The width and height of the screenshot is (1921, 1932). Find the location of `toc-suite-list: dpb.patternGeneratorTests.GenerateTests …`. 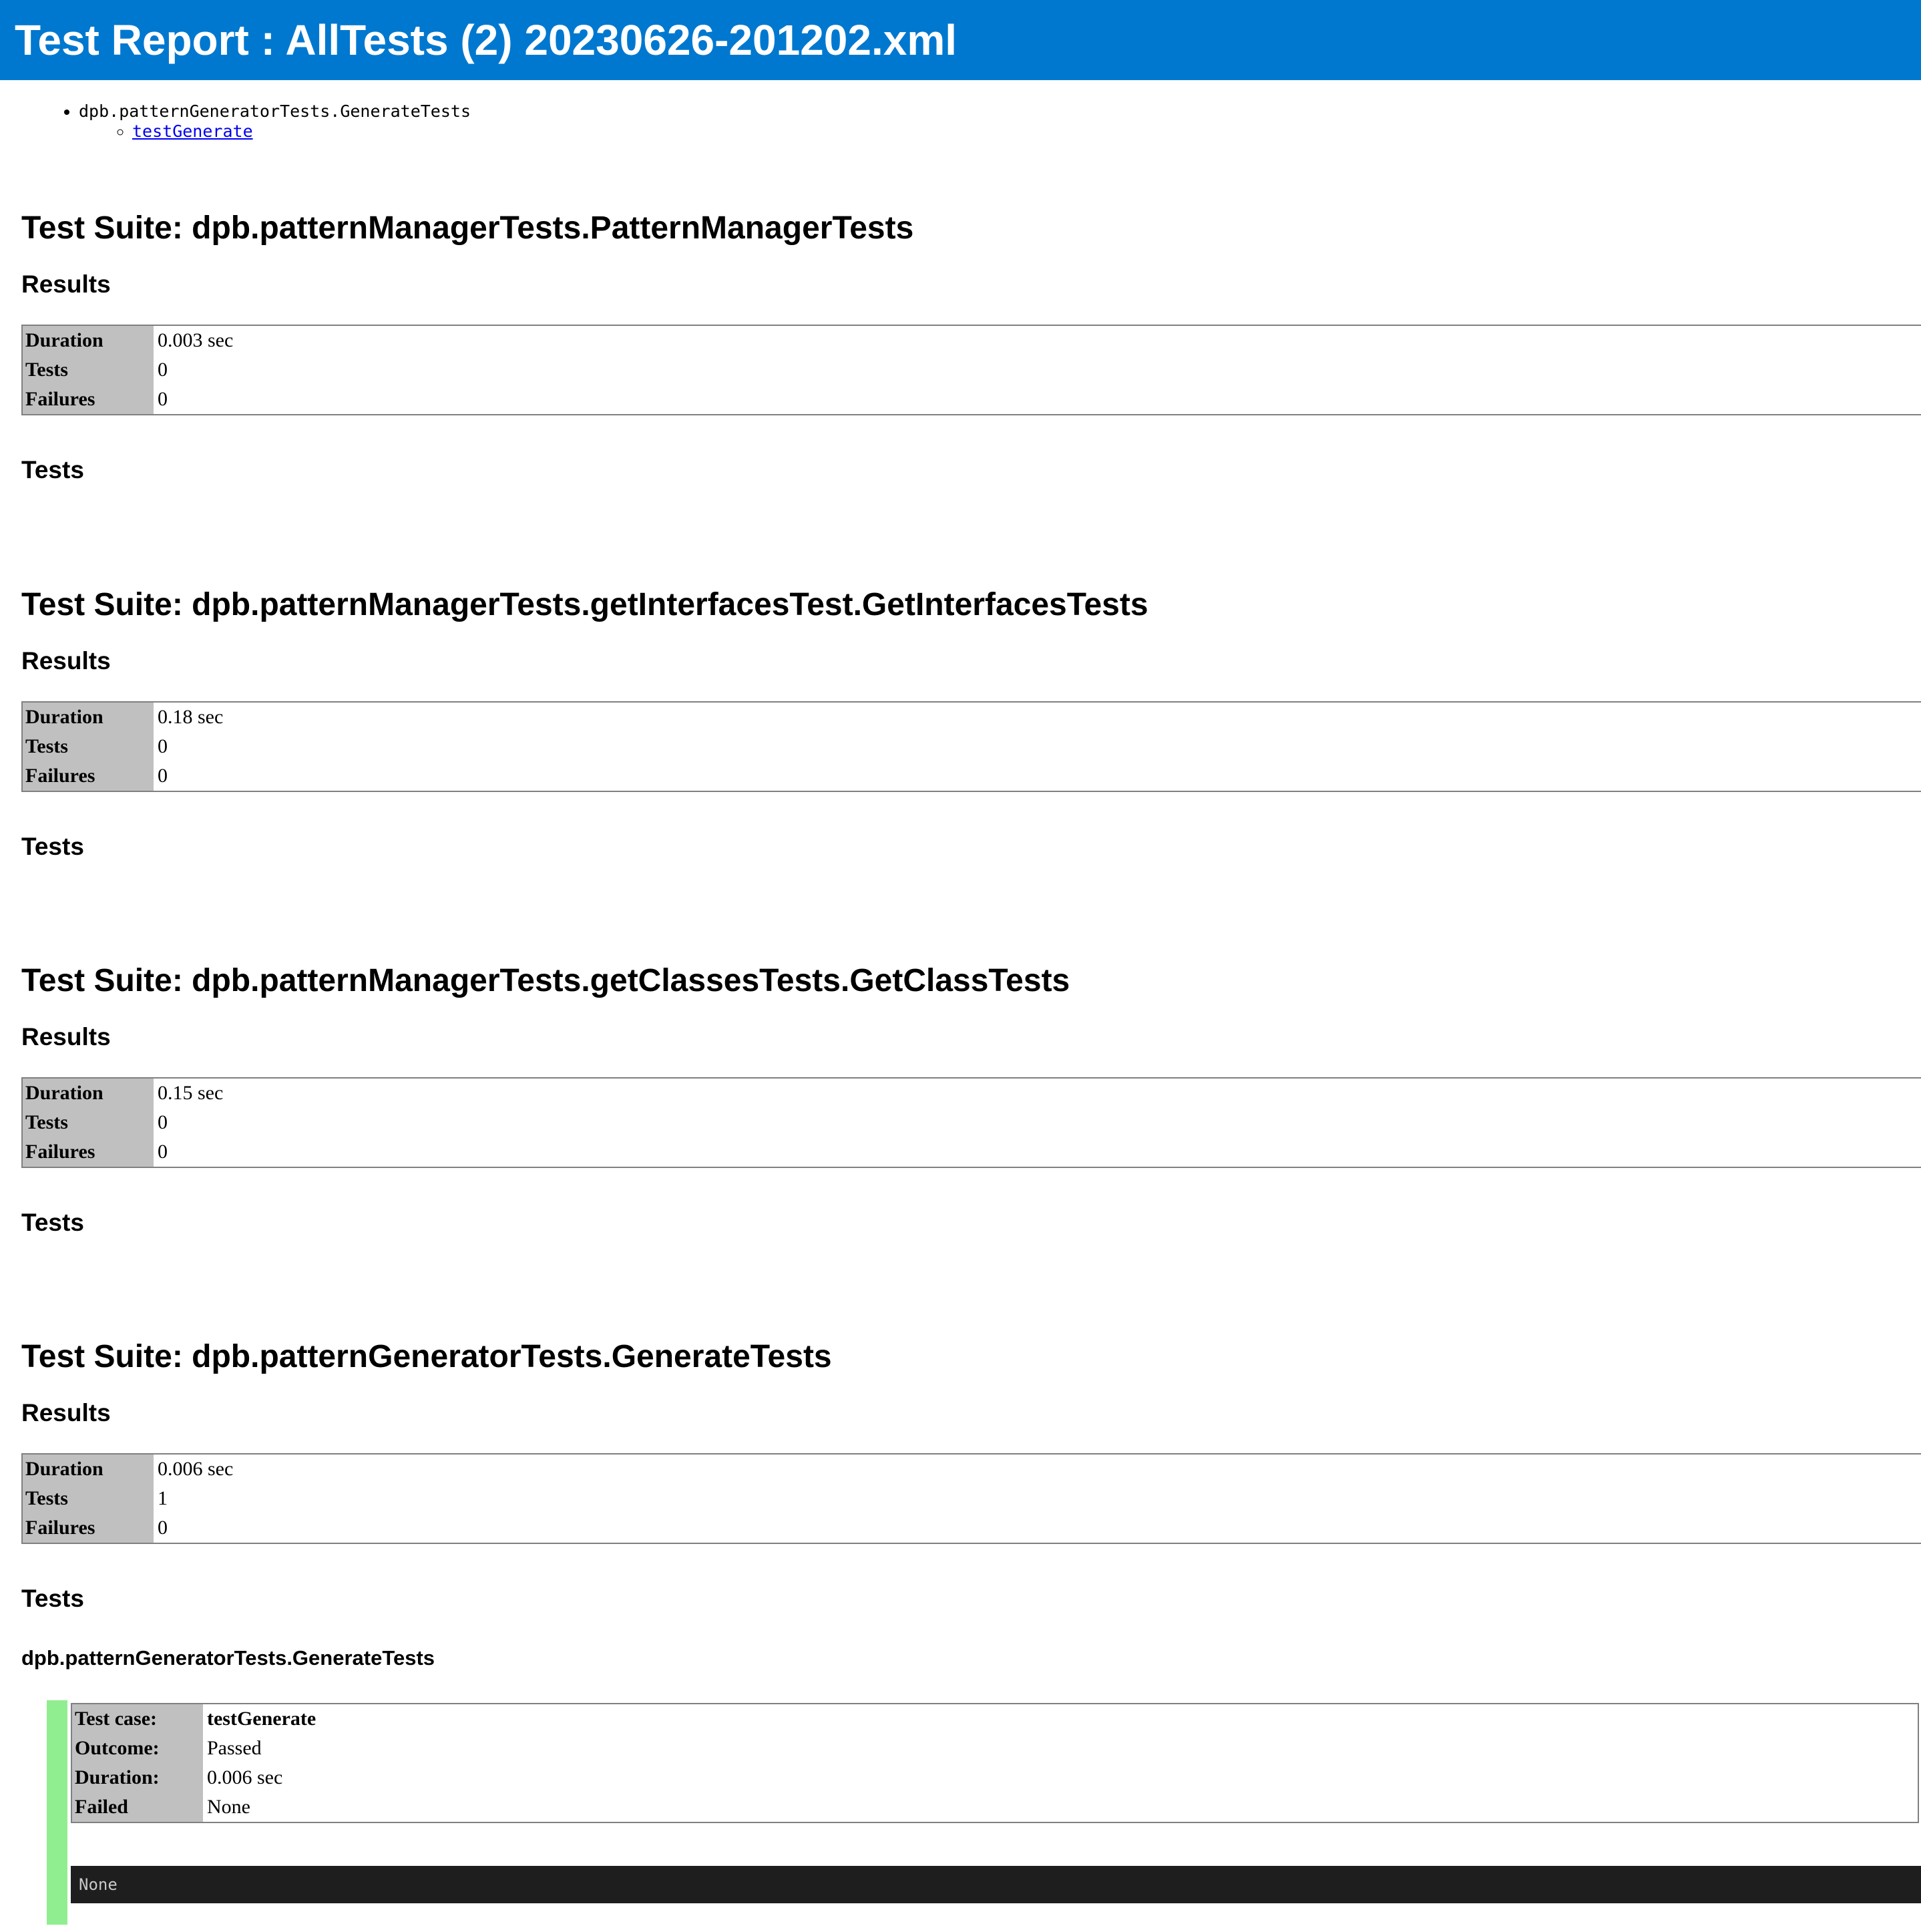

toc-suite-list: dpb.patternGeneratorTests.GenerateTests … is located at coordinates (235, 122).